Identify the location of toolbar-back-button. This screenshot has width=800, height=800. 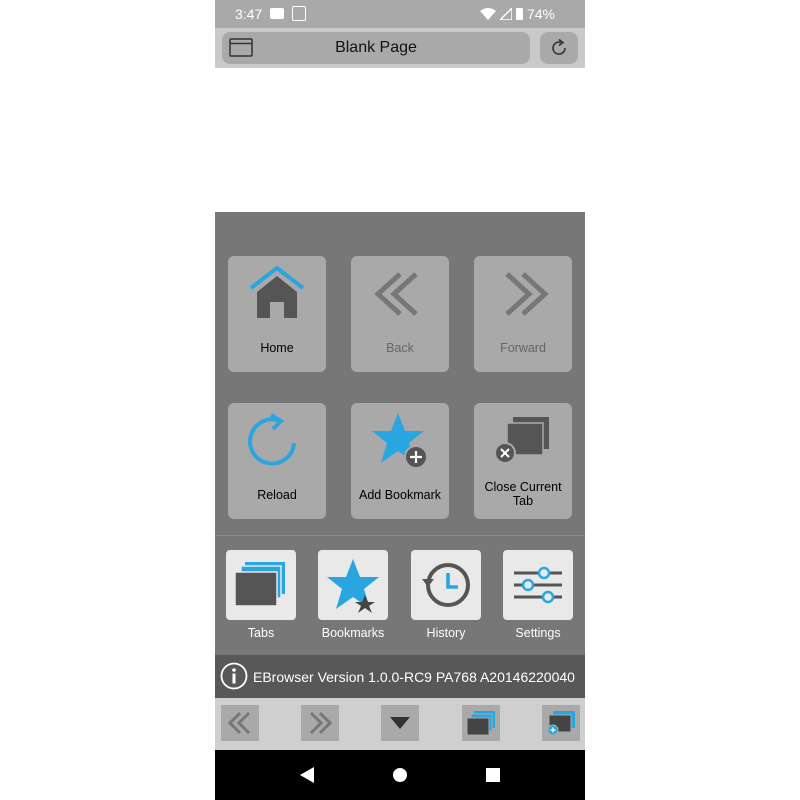
(240, 723).